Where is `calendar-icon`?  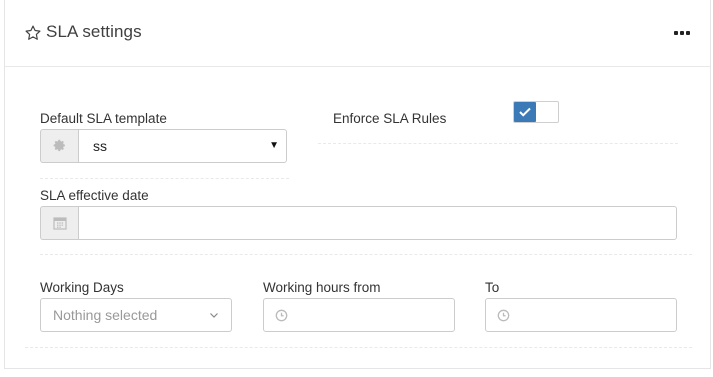
calendar-icon is located at coordinates (59, 223).